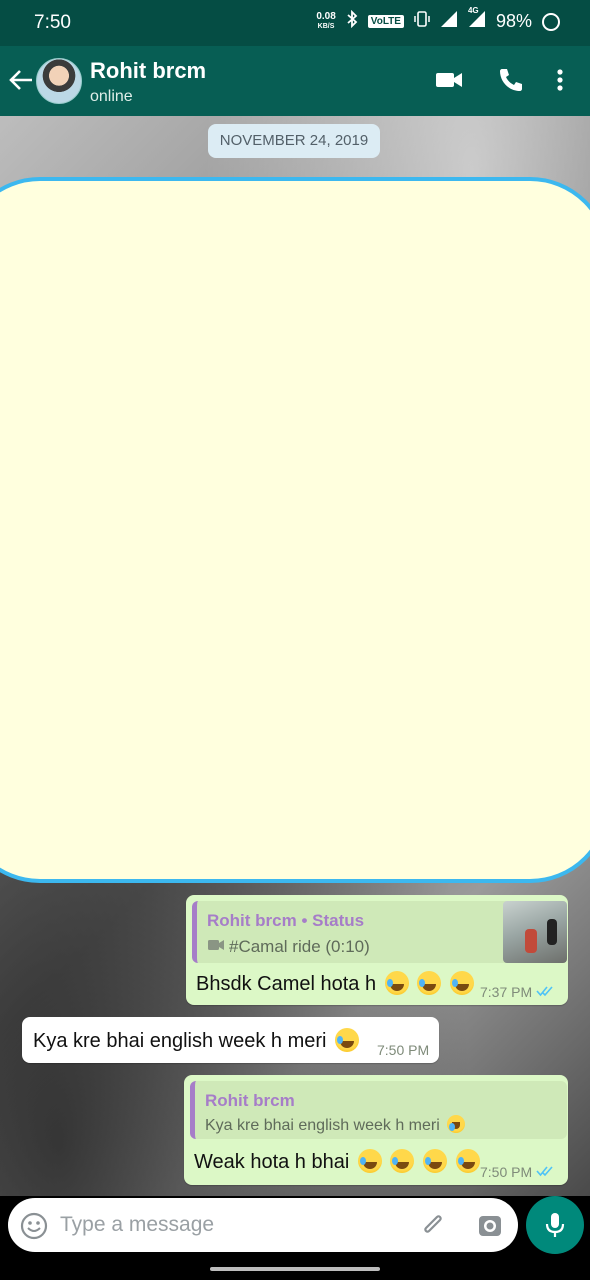 This screenshot has height=1280, width=590. I want to click on battery-icon, so click(551, 21).